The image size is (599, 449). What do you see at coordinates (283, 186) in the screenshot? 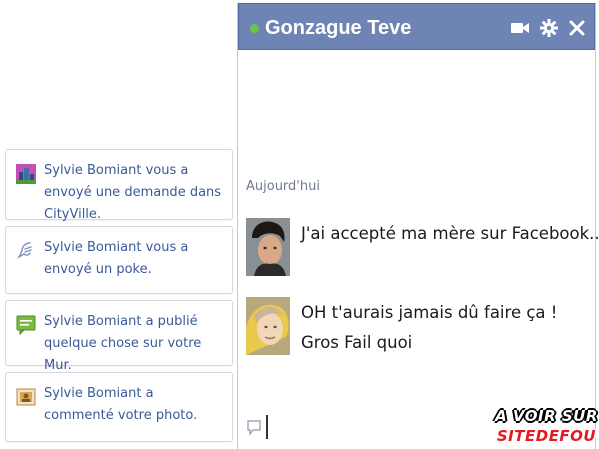
I see `date-separator: Aujourd'hui` at bounding box center [283, 186].